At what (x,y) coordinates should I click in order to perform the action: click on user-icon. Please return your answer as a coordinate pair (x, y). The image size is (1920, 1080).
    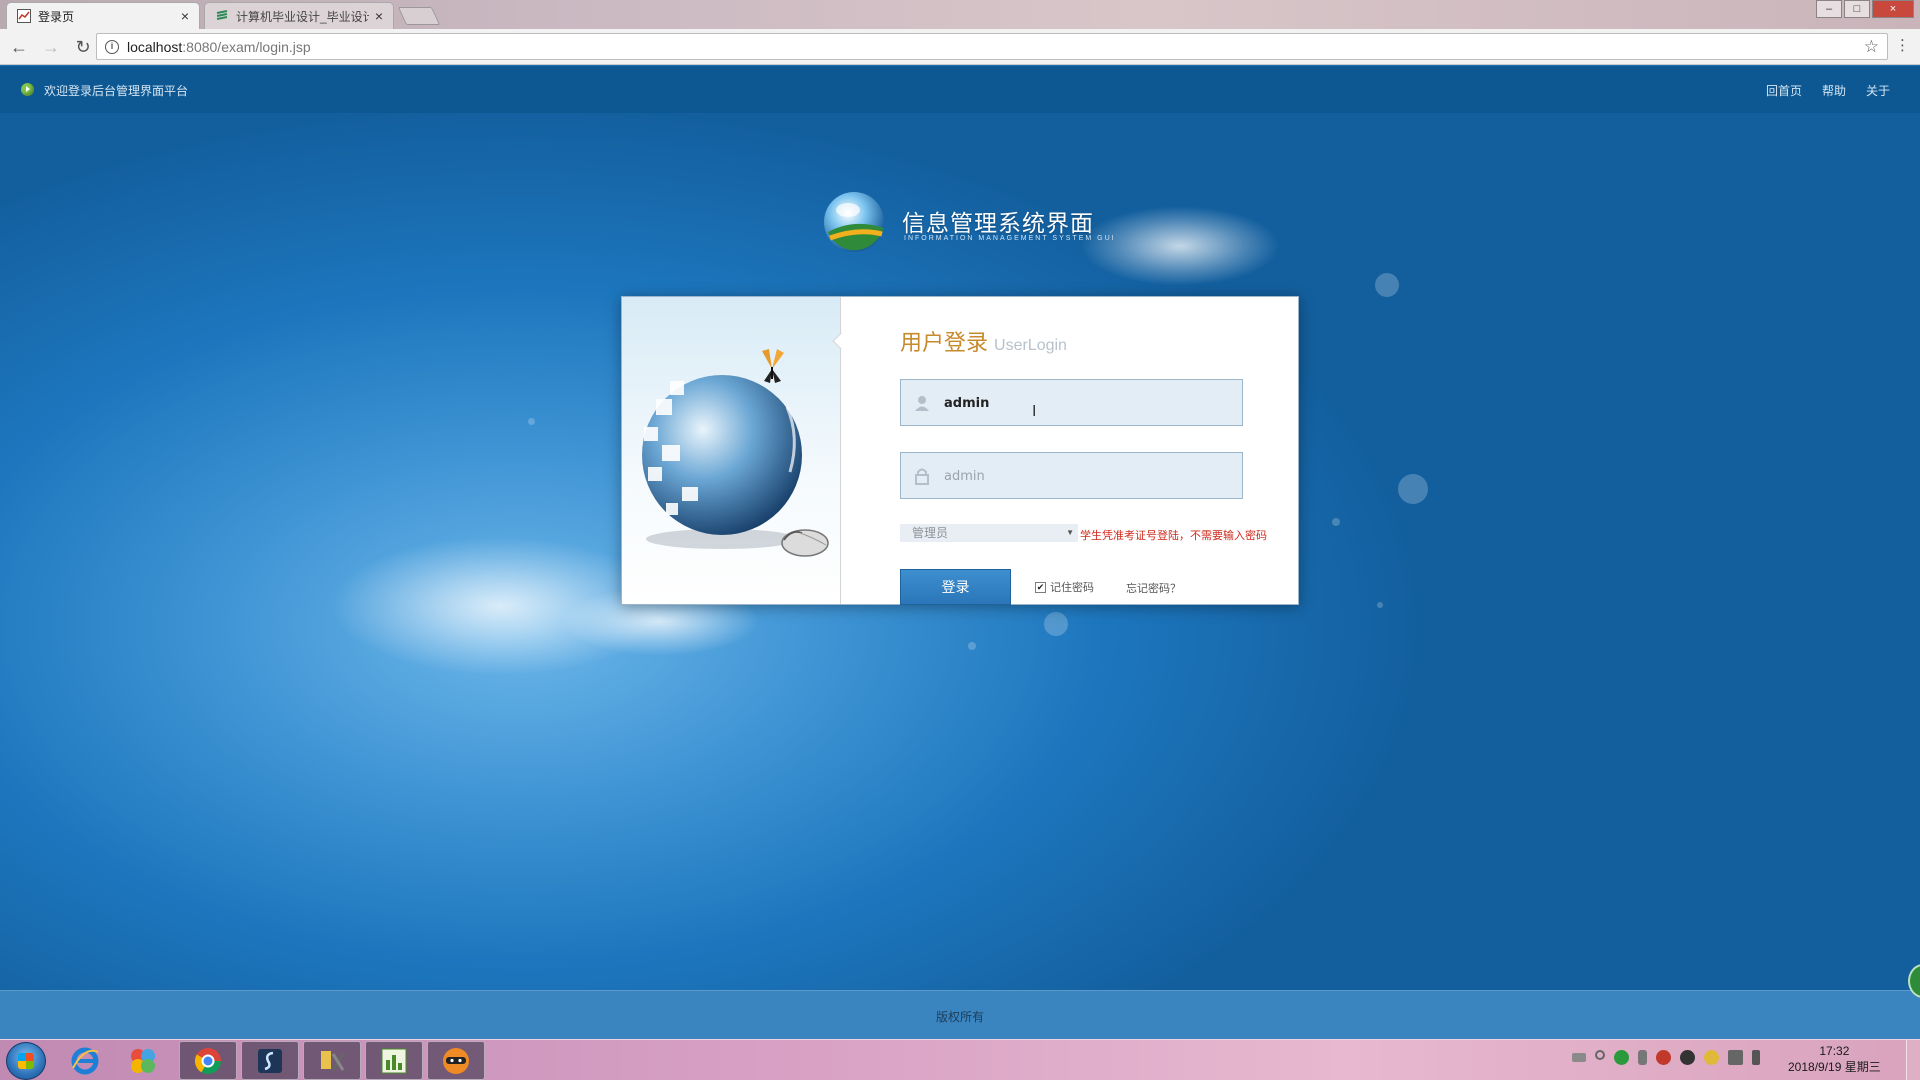
    Looking at the image, I should click on (922, 403).